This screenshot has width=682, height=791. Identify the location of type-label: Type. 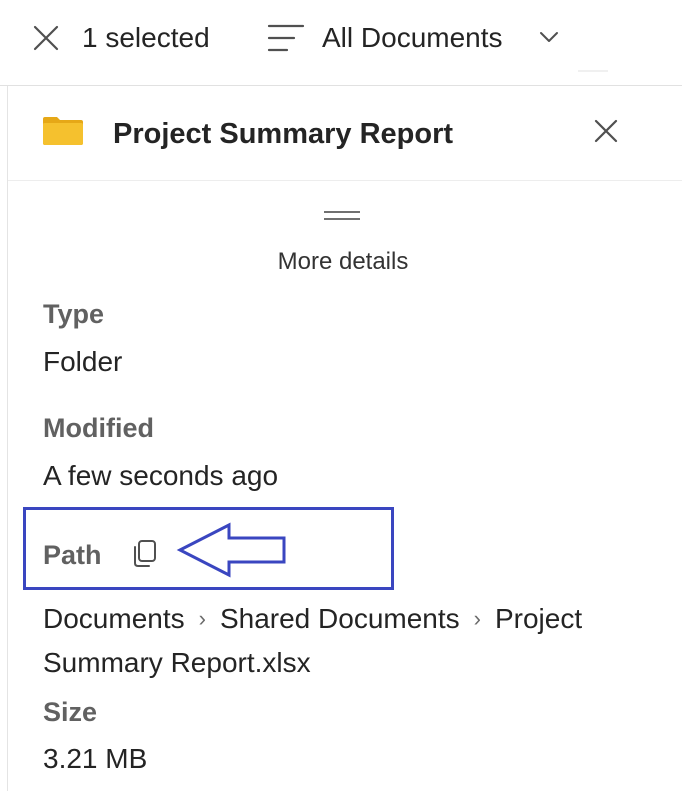
(74, 314).